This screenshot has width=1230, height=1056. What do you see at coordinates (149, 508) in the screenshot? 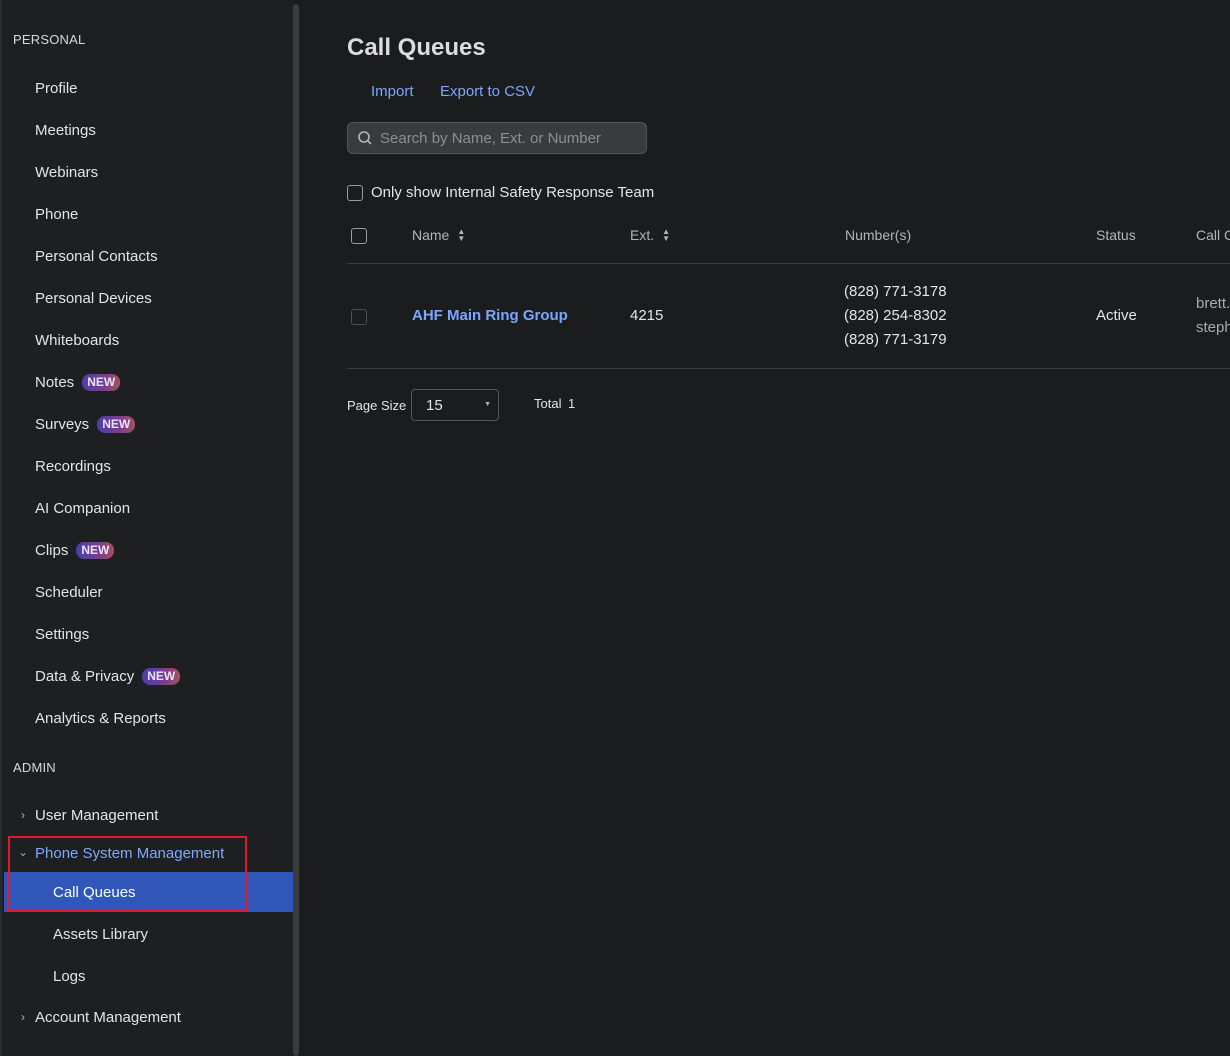
I see `sidebar-item-ai-companion: AI Companion` at bounding box center [149, 508].